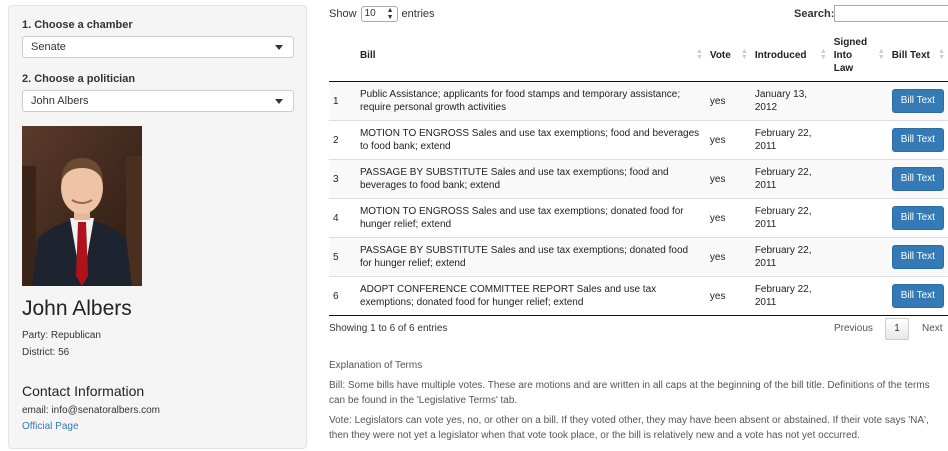 The image size is (948, 451). Describe the element at coordinates (343, 14) in the screenshot. I see `show-label: Show` at that location.